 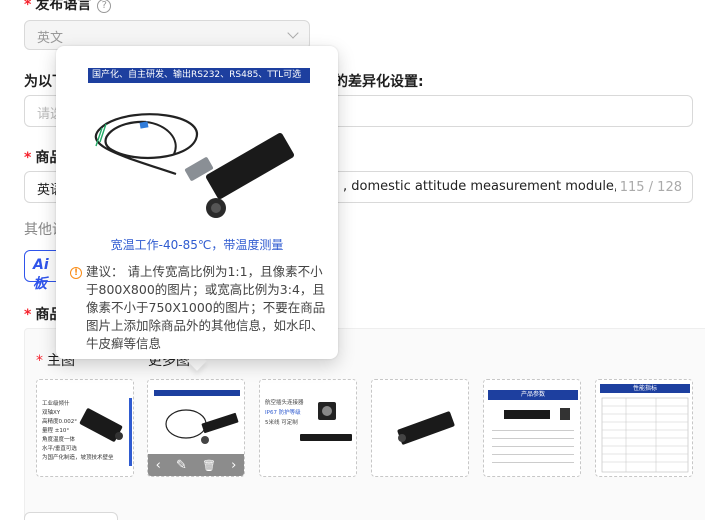 I want to click on thumb-1-line: 水平/垂直可选, so click(x=59, y=449).